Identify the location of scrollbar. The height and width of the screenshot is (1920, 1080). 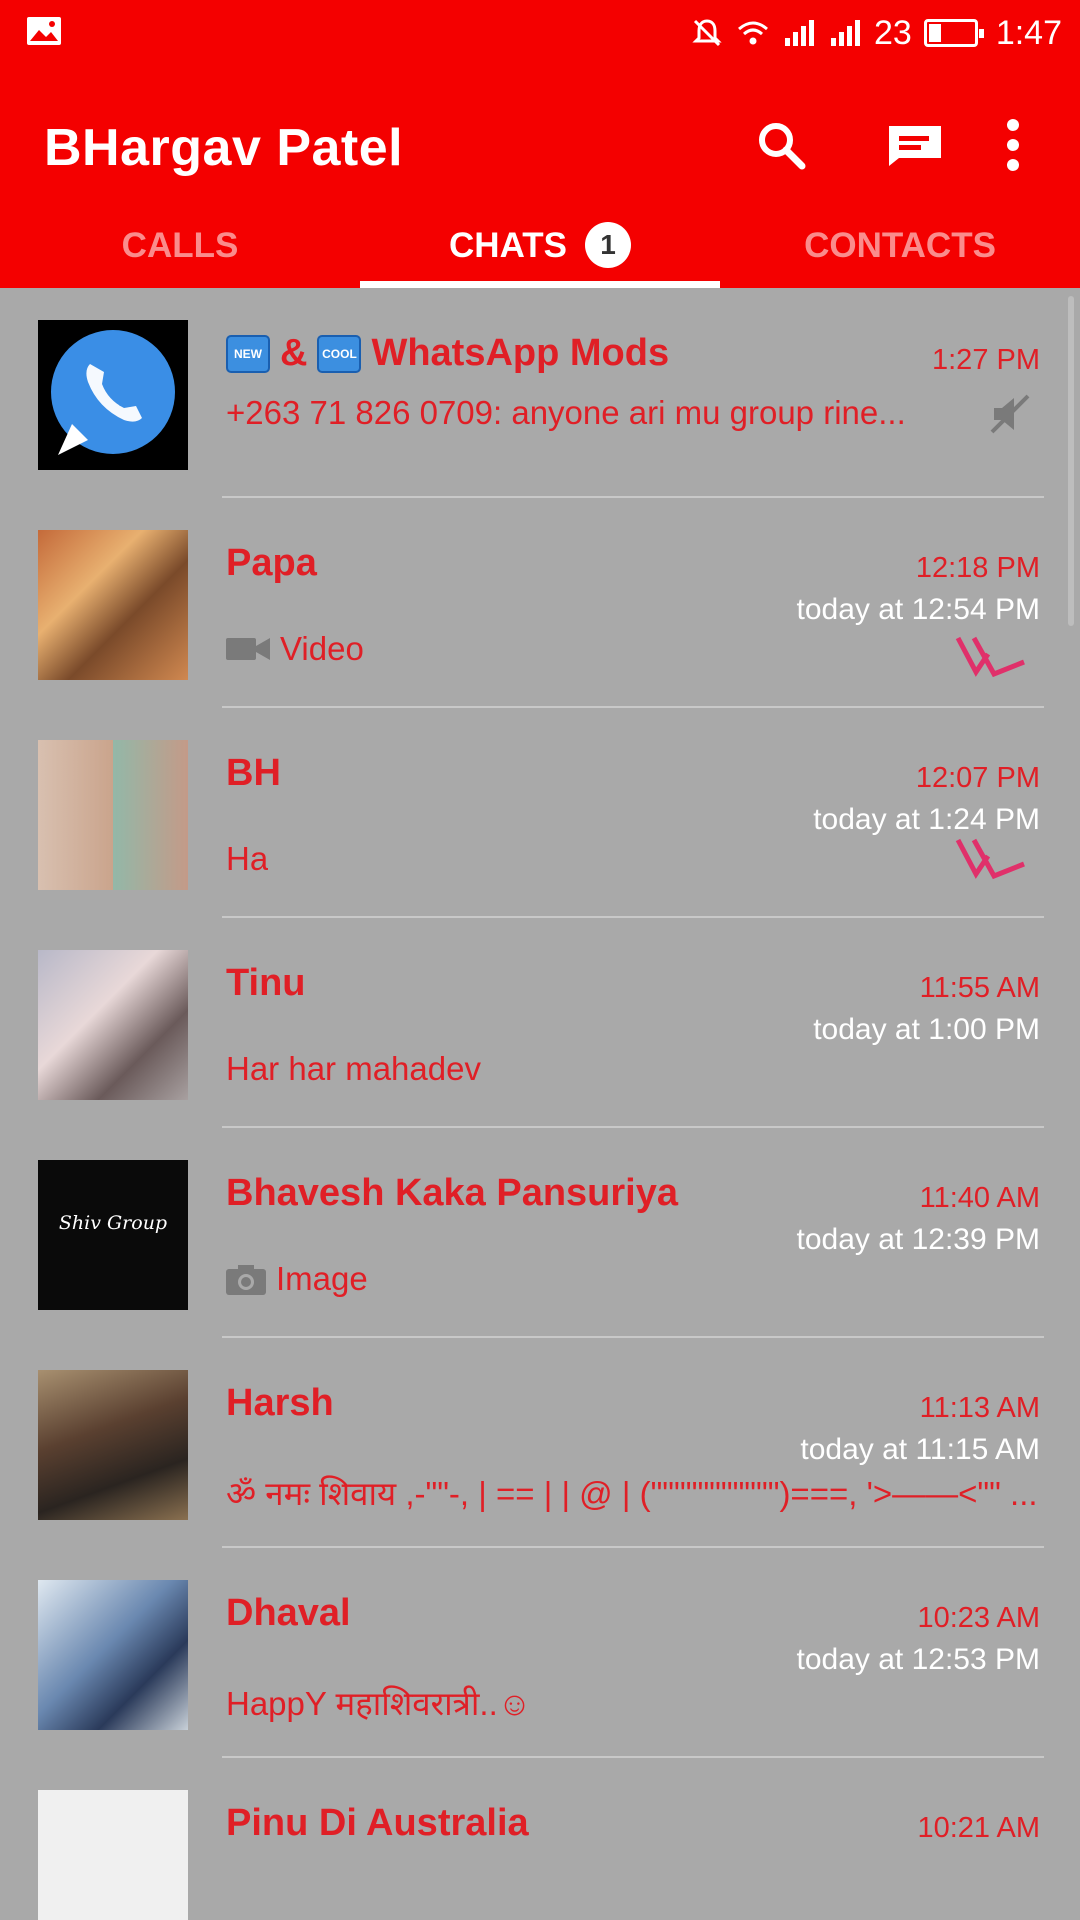
(1071, 461).